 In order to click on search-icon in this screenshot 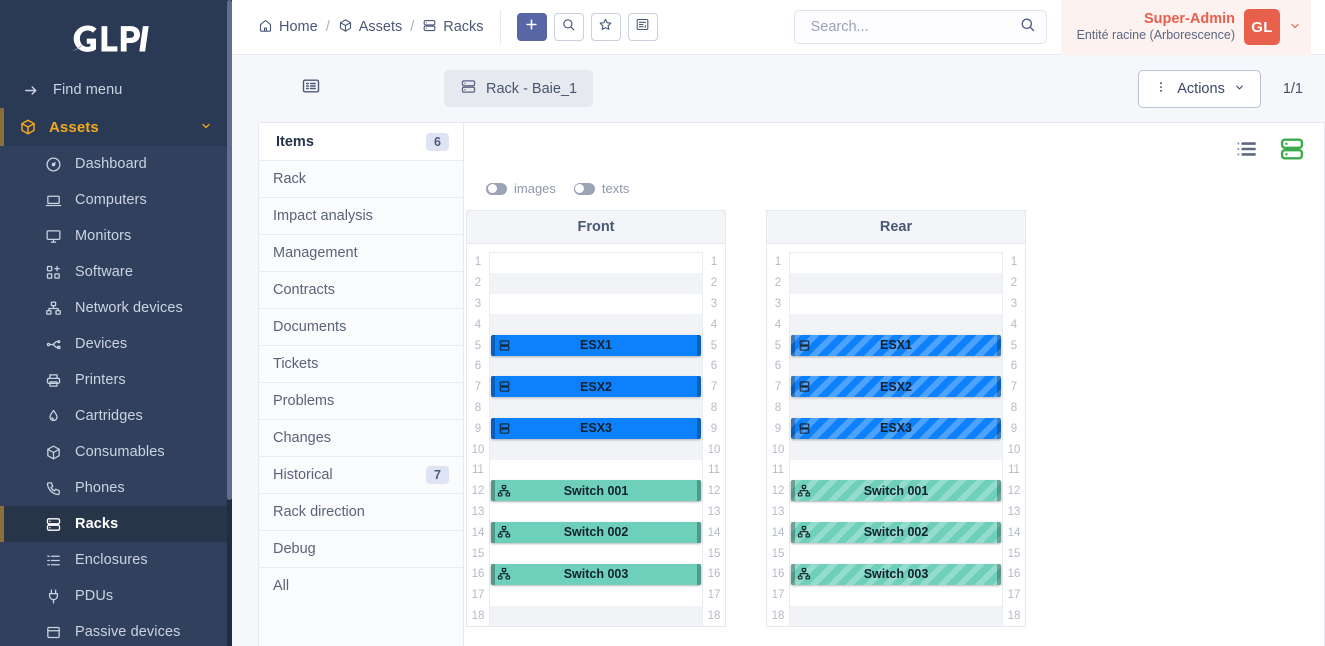, I will do `click(1027, 27)`.